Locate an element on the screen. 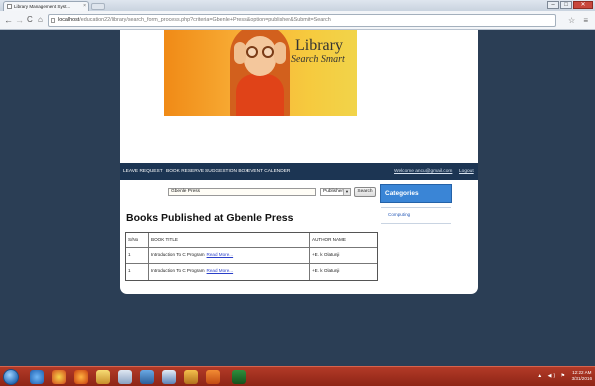 The width and height of the screenshot is (595, 386). table-header-row: S/No BOOK TITLE AUTHOR NAME is located at coordinates (251, 240).